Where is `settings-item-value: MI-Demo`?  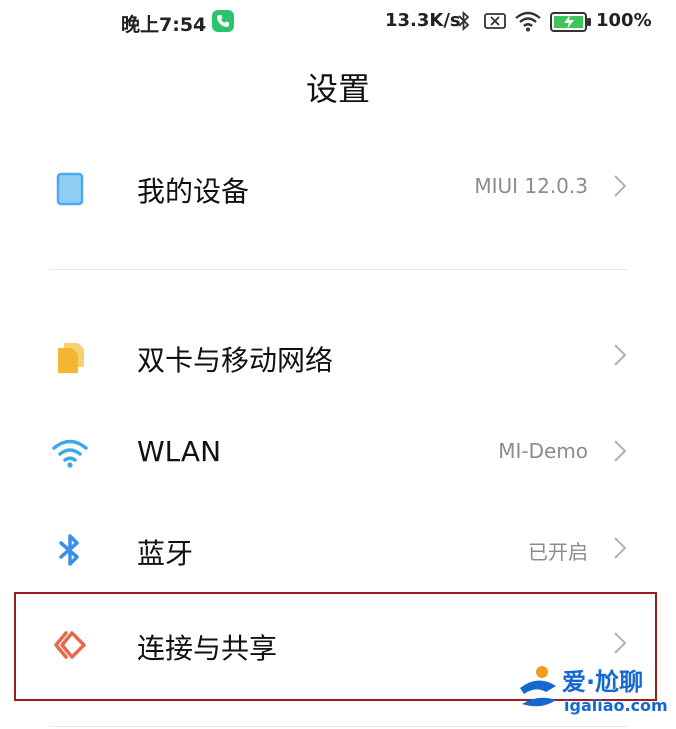 settings-item-value: MI-Demo is located at coordinates (543, 451).